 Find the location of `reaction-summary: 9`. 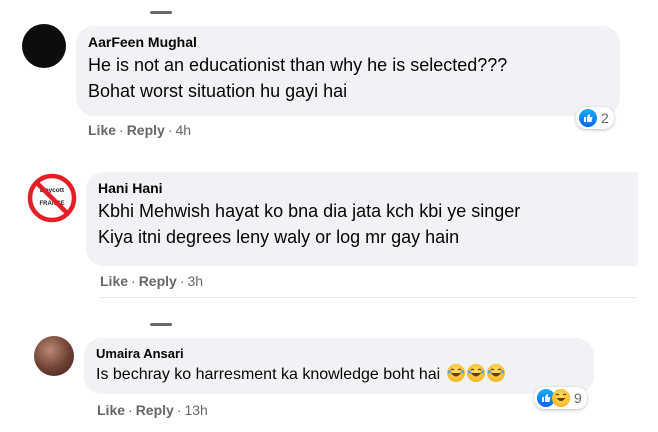

reaction-summary: 9 is located at coordinates (560, 398).